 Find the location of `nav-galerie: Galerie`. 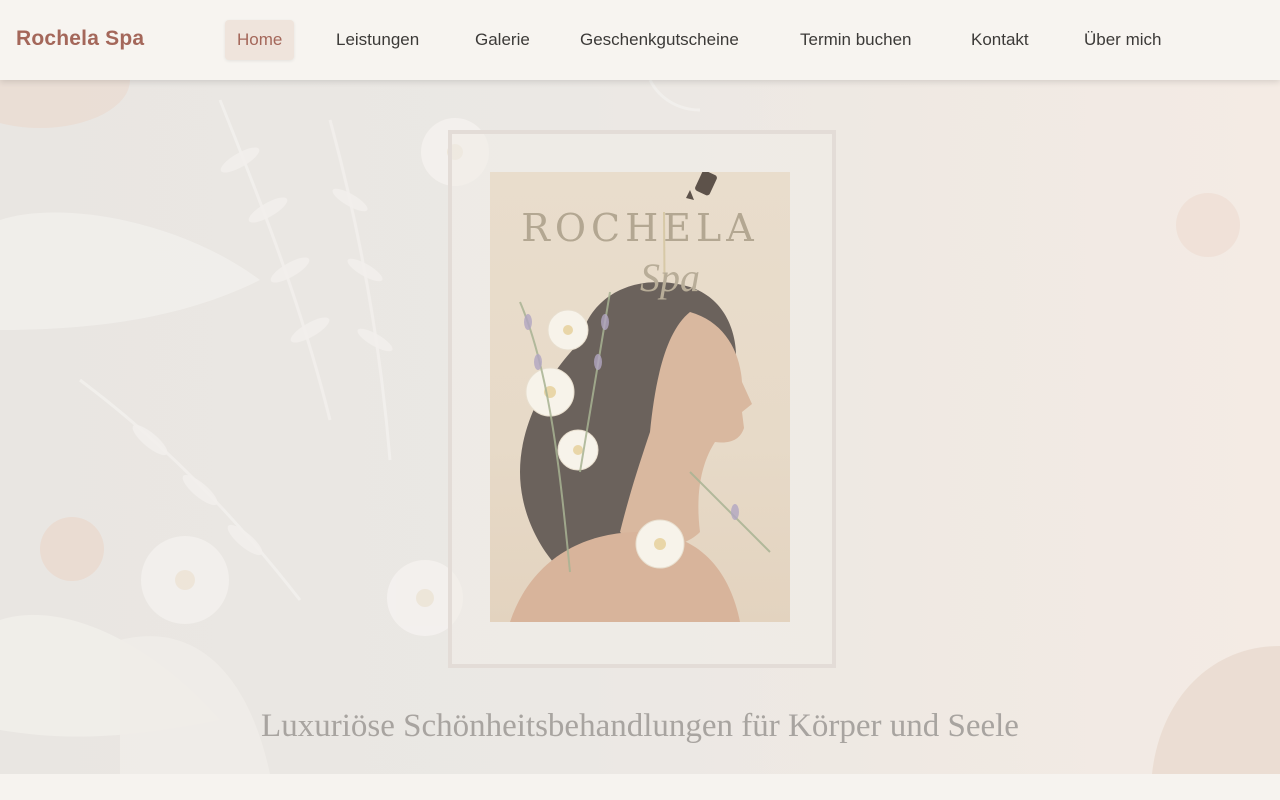

nav-galerie: Galerie is located at coordinates (502, 40).